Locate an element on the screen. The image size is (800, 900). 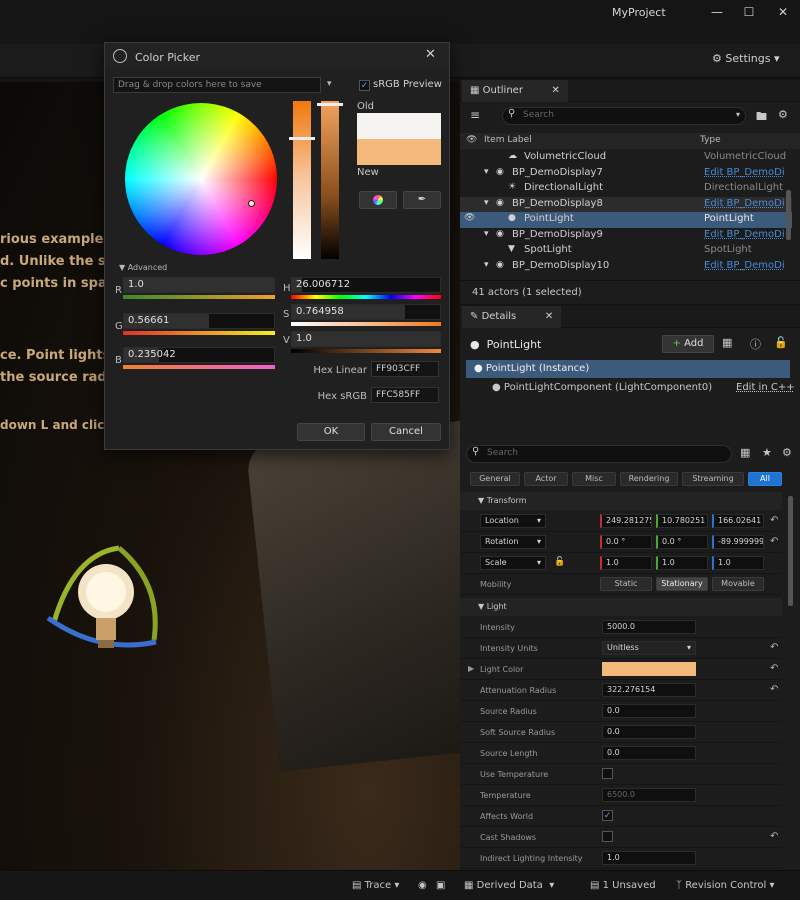
hex-srgb-input: FFC585FF is located at coordinates (405, 395).